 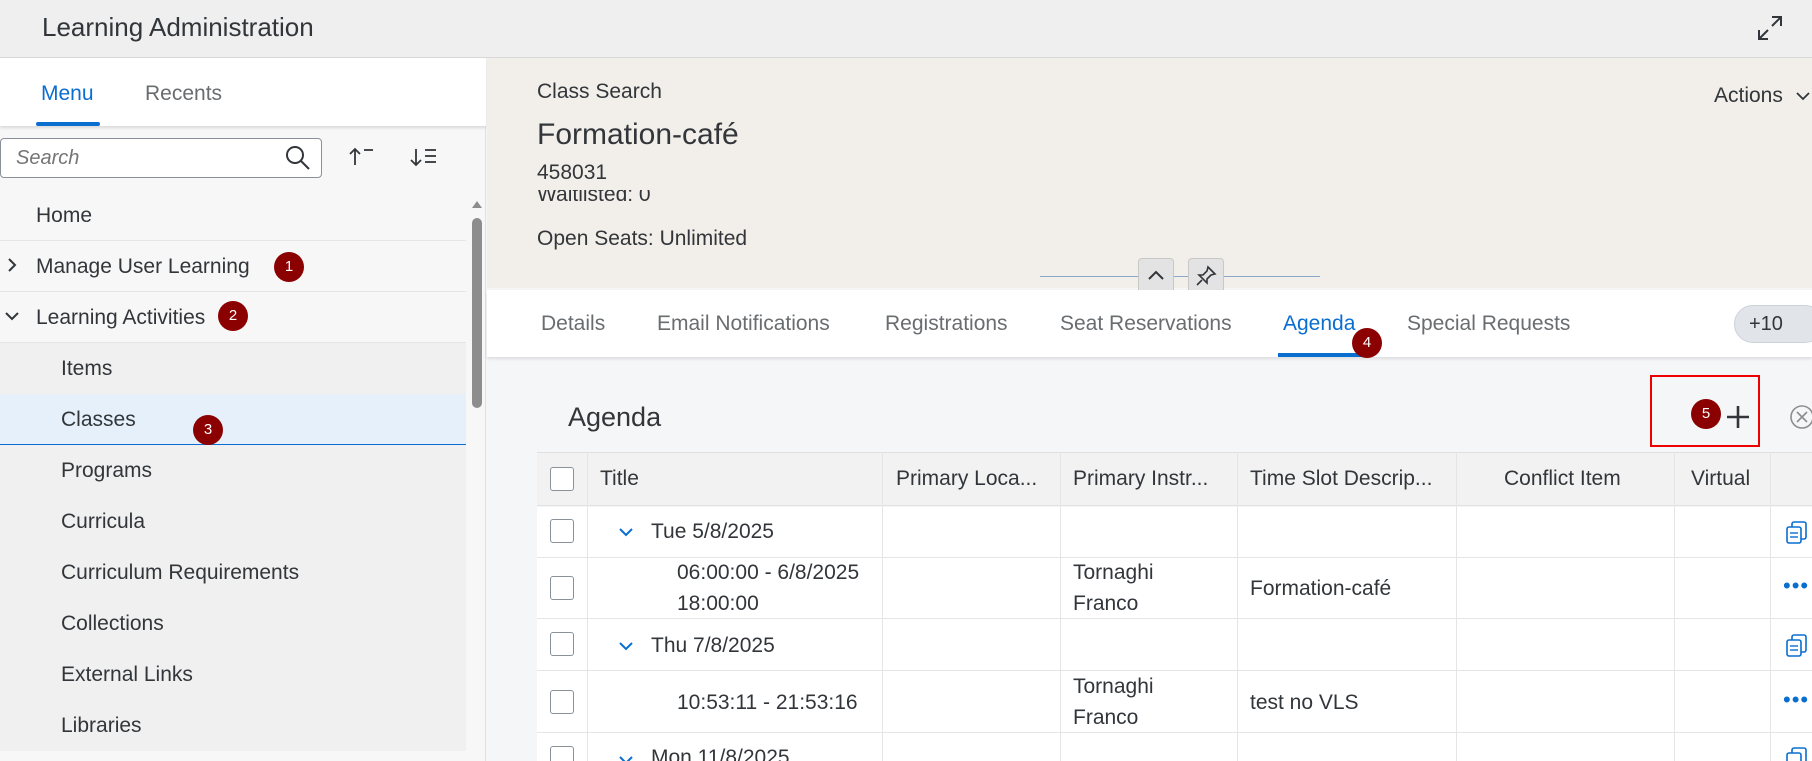 I want to click on sort-ascending-icon, so click(x=361, y=156).